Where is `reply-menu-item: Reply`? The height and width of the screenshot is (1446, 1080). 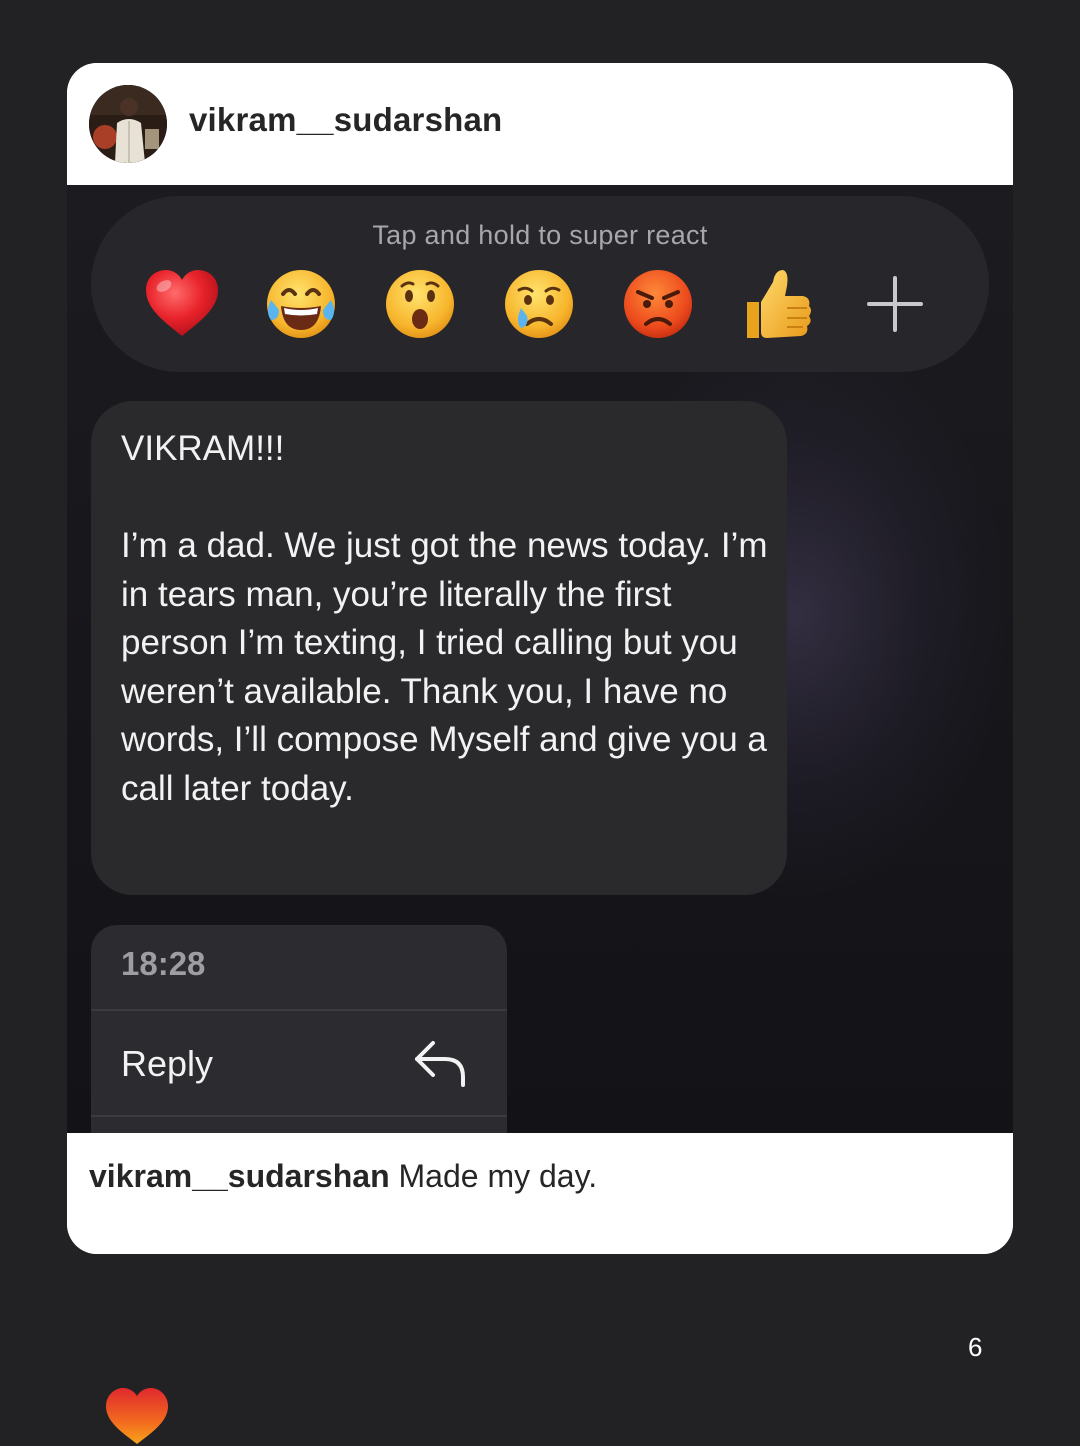
reply-menu-item: Reply is located at coordinates (299, 1063).